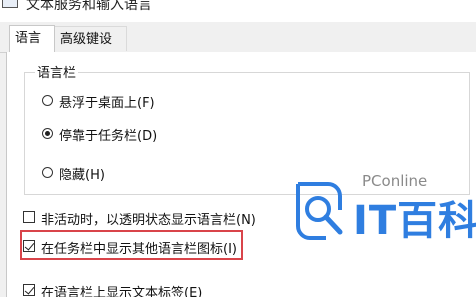 The image size is (476, 297). What do you see at coordinates (131, 245) in the screenshot?
I see `highlight-annotation` at bounding box center [131, 245].